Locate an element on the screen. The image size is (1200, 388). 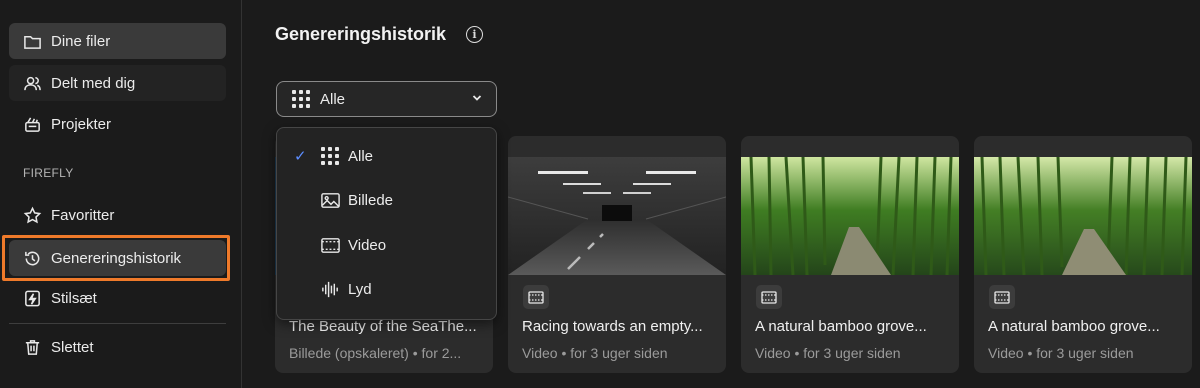
sidebar-item-deleted: Slettet is located at coordinates (117, 347).